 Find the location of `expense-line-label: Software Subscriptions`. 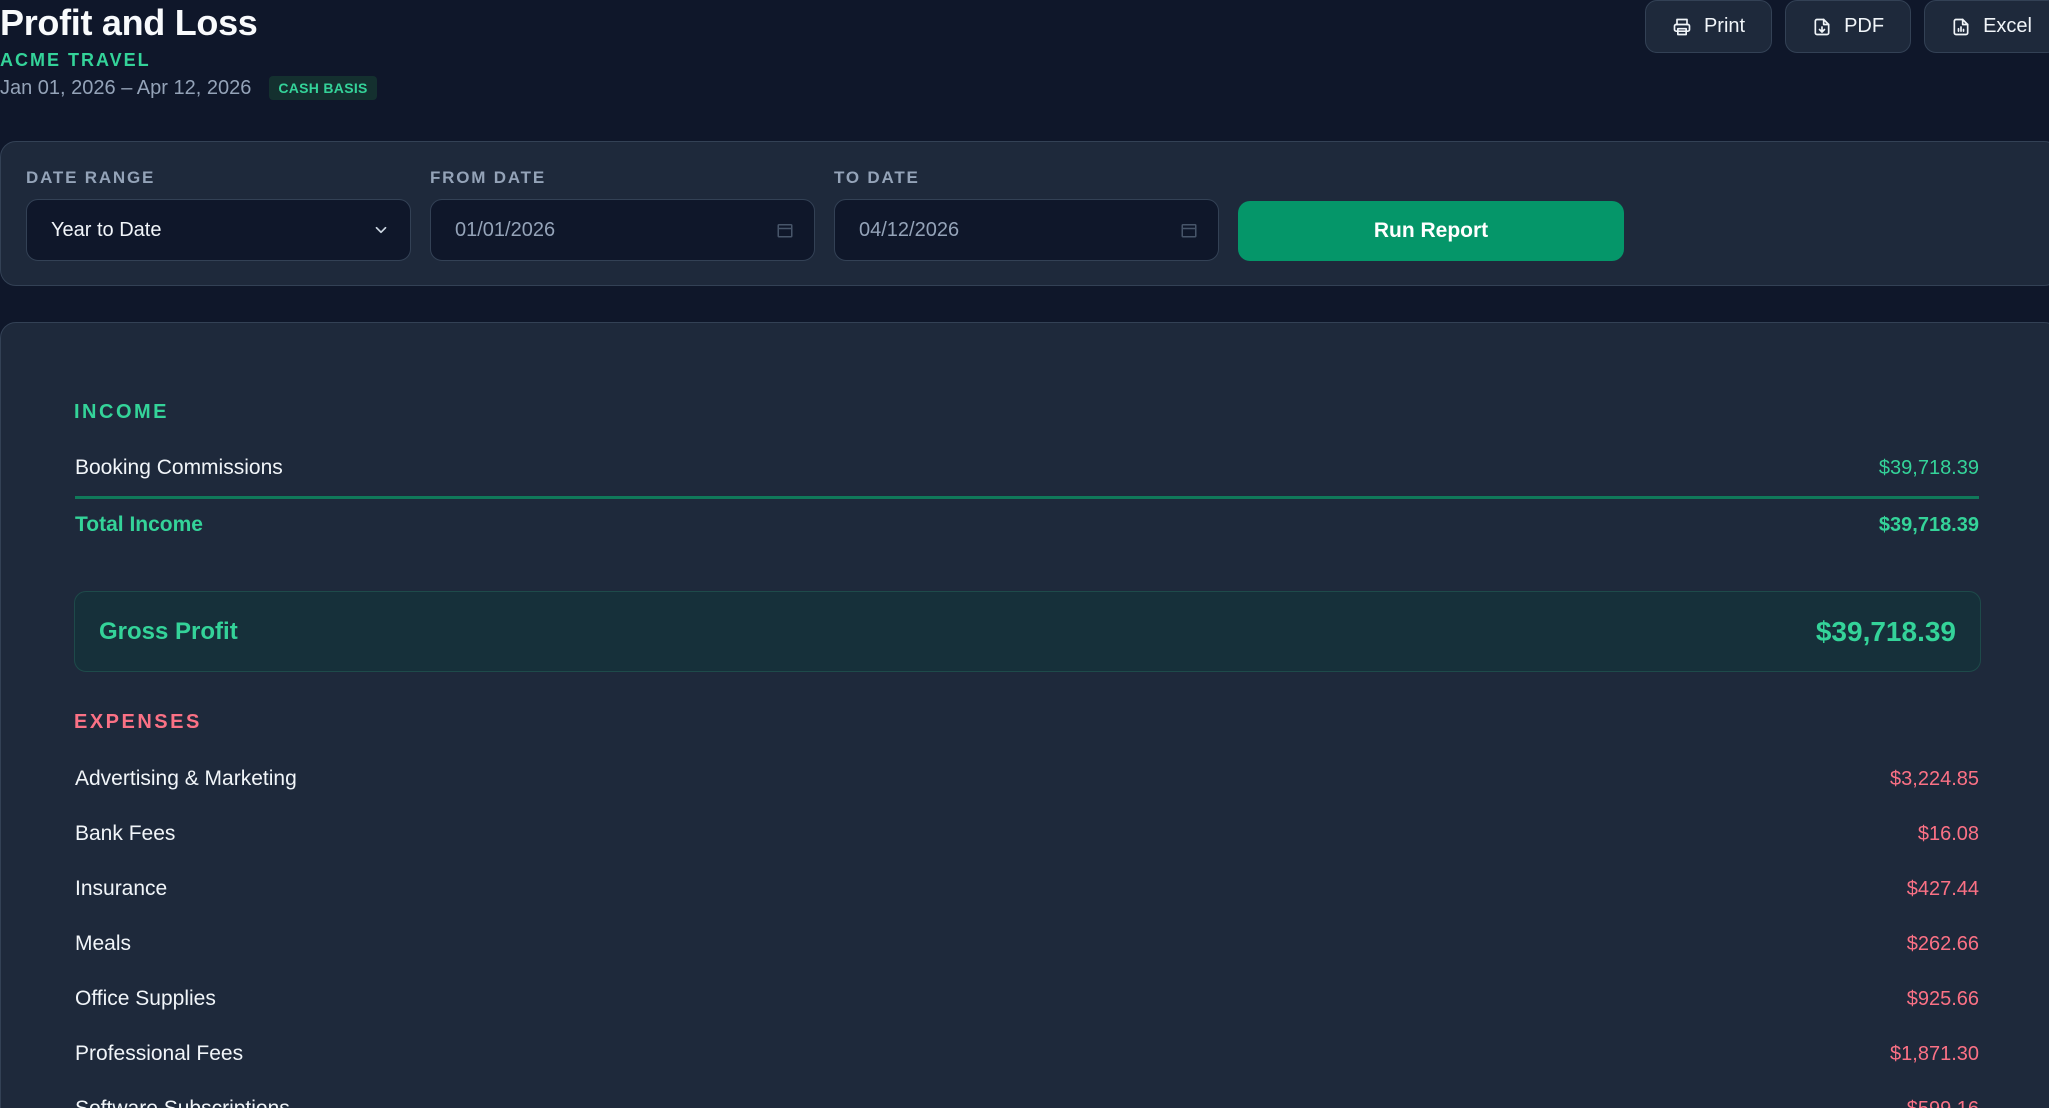

expense-line-label: Software Subscriptions is located at coordinates (182, 1102).